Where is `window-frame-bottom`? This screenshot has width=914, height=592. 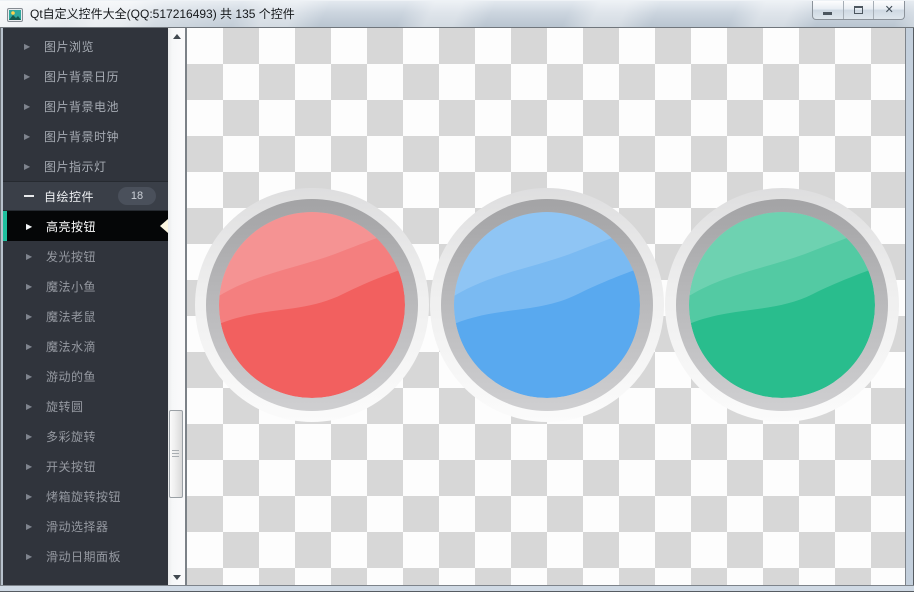
window-frame-bottom is located at coordinates (457, 588).